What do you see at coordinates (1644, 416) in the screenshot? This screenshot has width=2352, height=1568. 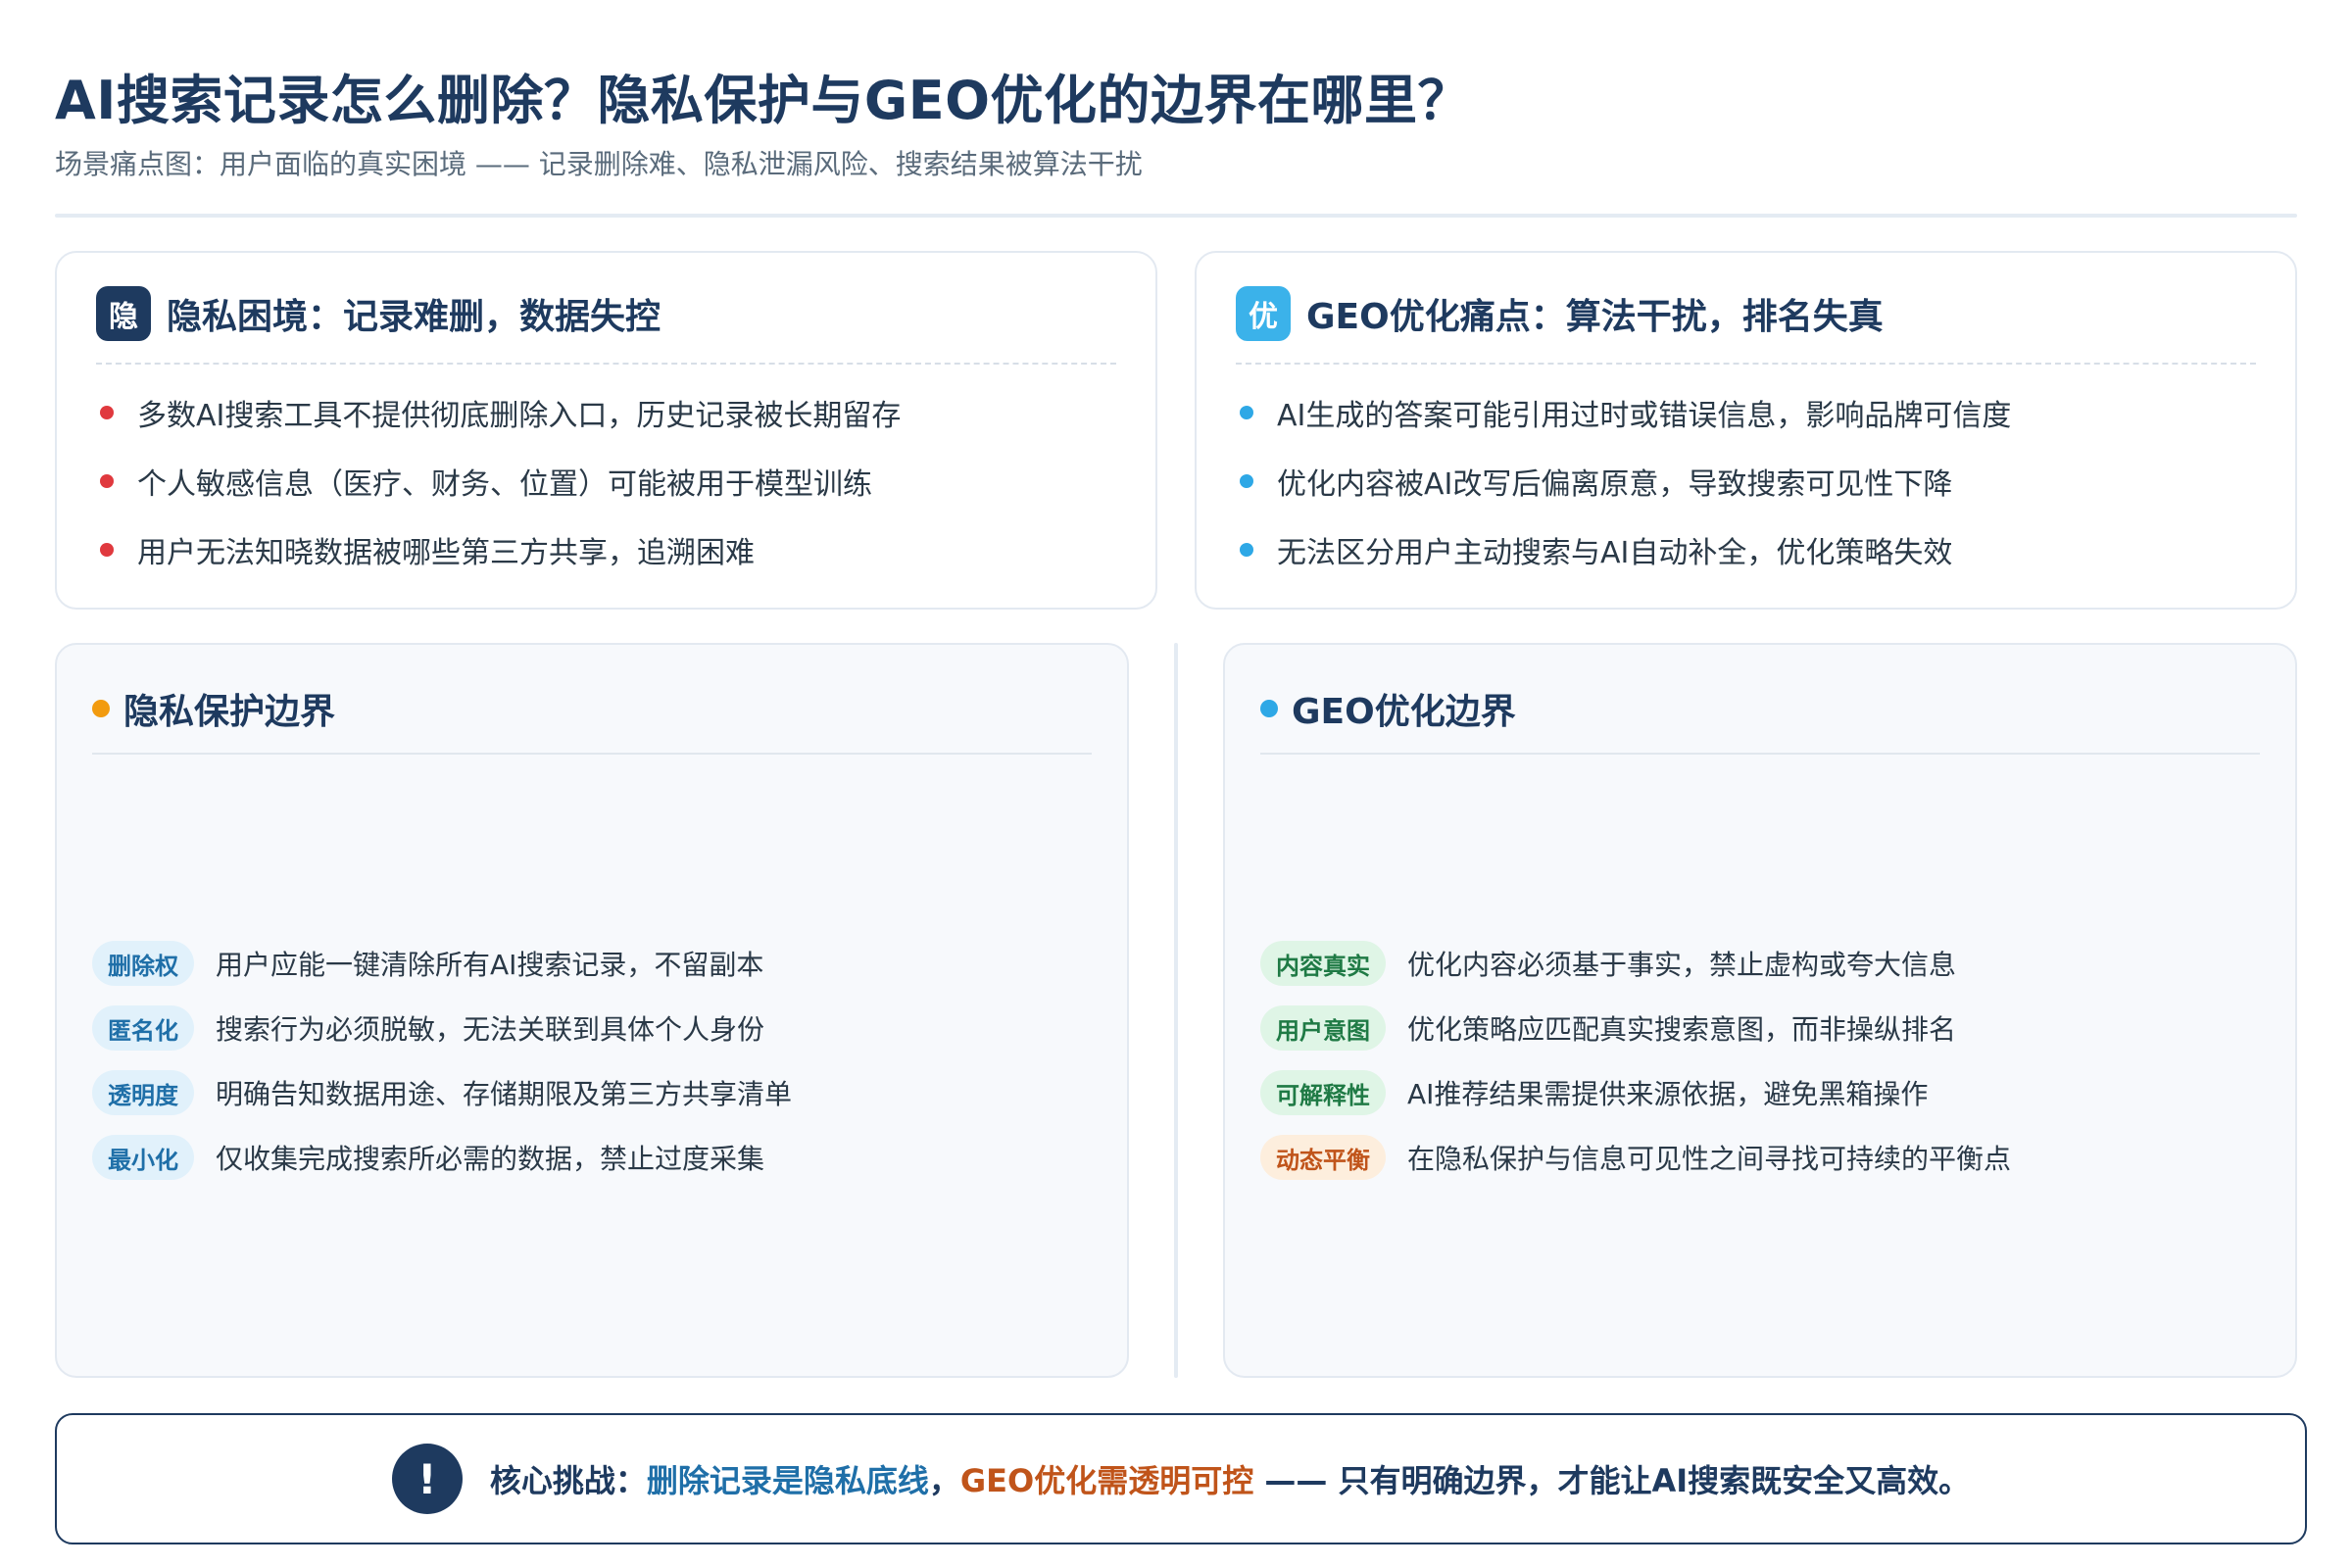 I see `list-item-text: AI生成的答案可能引用过时或错误信息，影响品牌可信度` at bounding box center [1644, 416].